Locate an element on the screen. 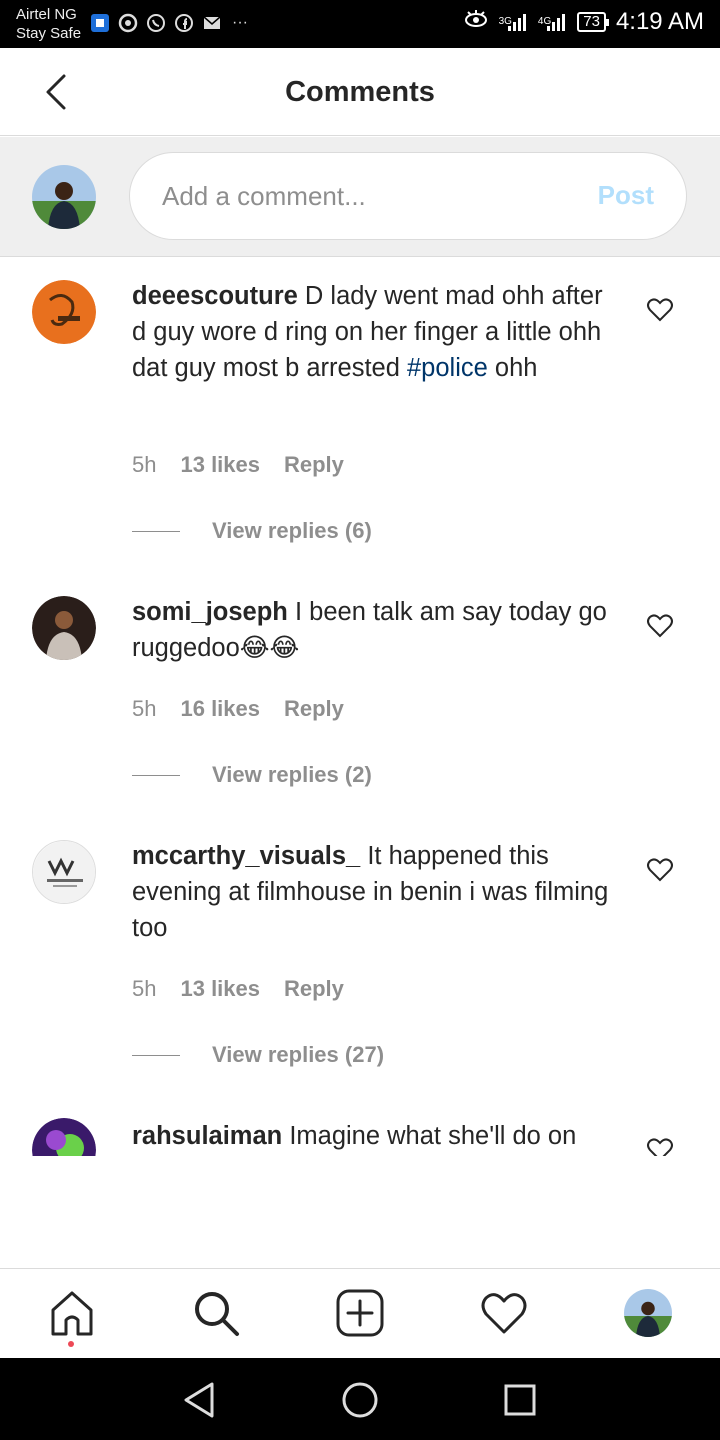 Image resolution: width=720 pixels, height=1440 pixels. facebook-icon is located at coordinates (184, 23).